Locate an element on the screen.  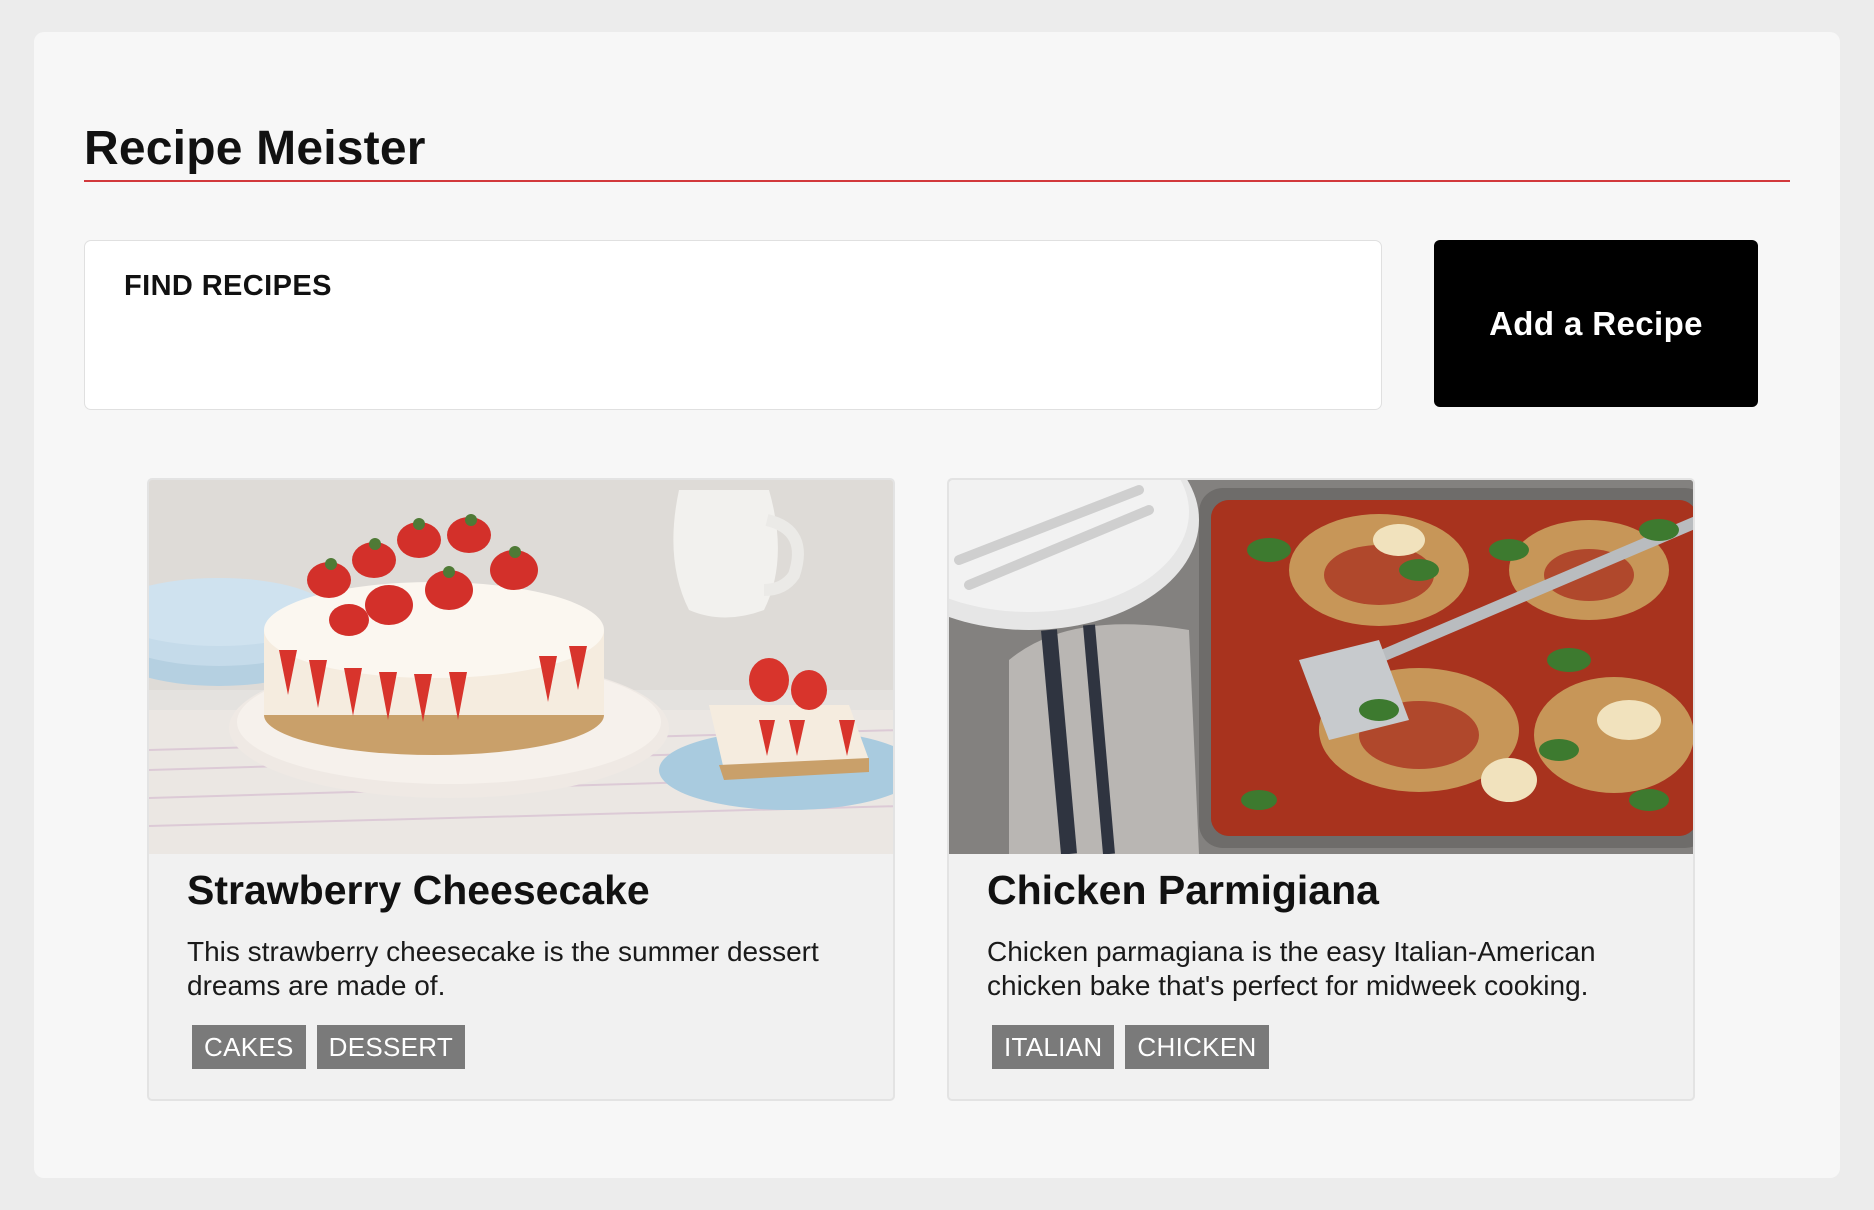
recipe-title: Chicken Parmigiana is located at coordinates (1183, 890).